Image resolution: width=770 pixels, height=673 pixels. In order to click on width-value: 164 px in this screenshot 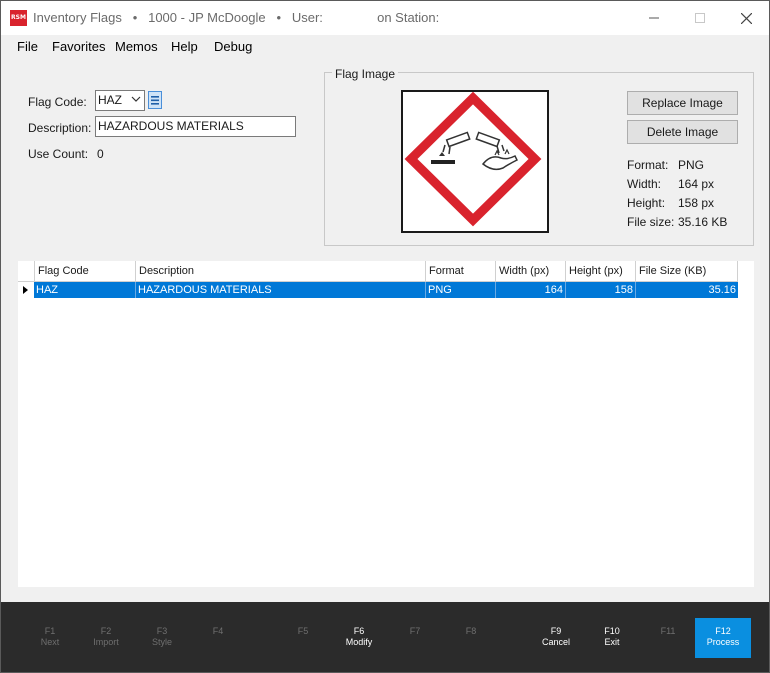, I will do `click(696, 184)`.